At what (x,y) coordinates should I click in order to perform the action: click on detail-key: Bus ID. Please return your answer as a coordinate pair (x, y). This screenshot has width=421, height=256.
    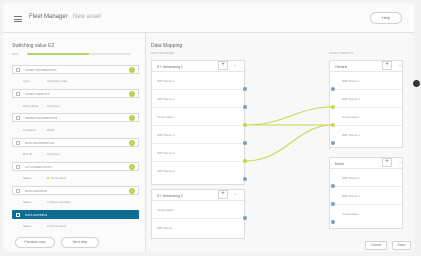
    Looking at the image, I should click on (28, 154).